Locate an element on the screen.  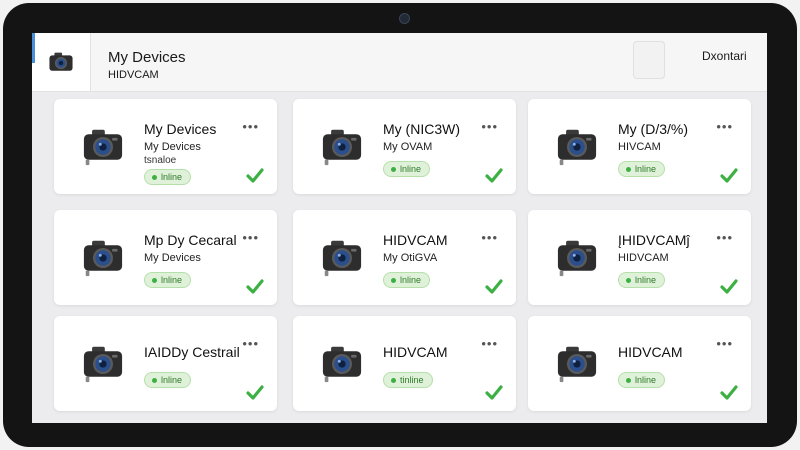
device-card: HIDVCAM tinline ••• is located at coordinates (404, 363).